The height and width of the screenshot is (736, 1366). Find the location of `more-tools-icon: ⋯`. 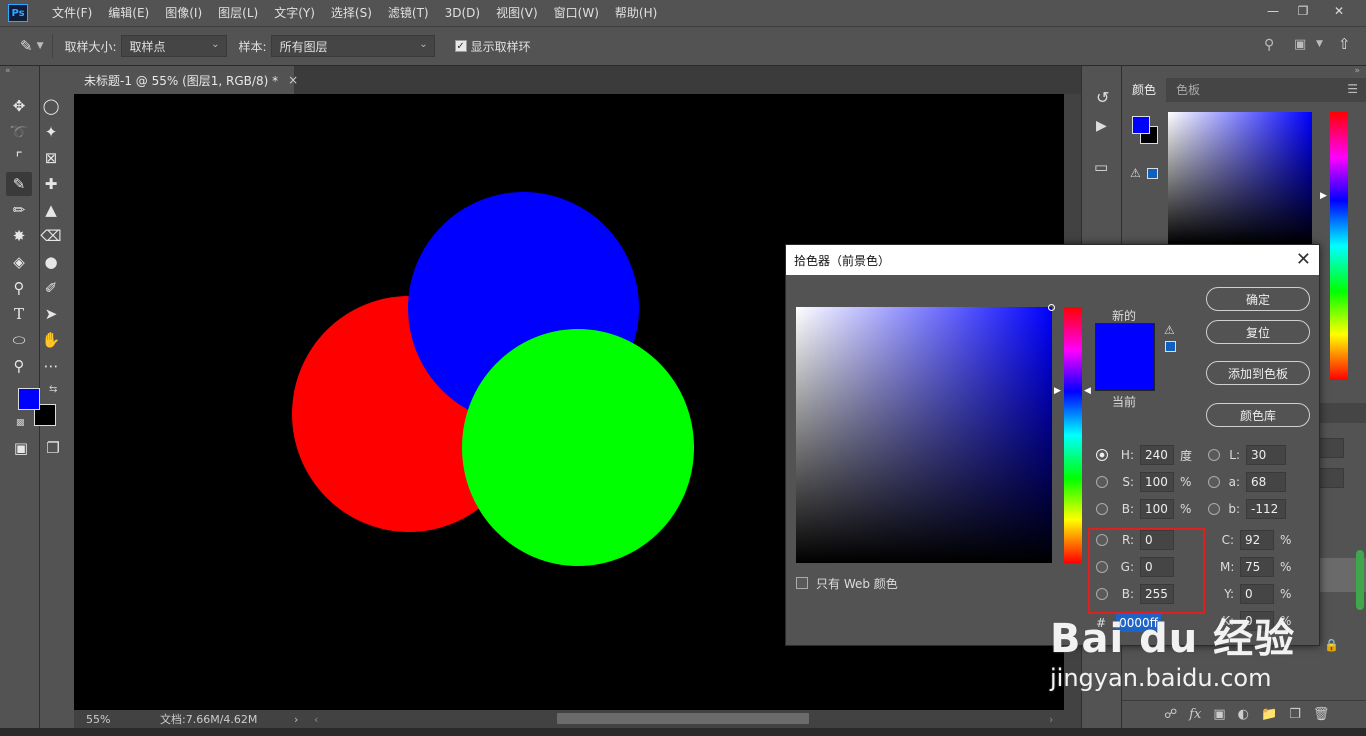

more-tools-icon: ⋯ is located at coordinates (51, 366).